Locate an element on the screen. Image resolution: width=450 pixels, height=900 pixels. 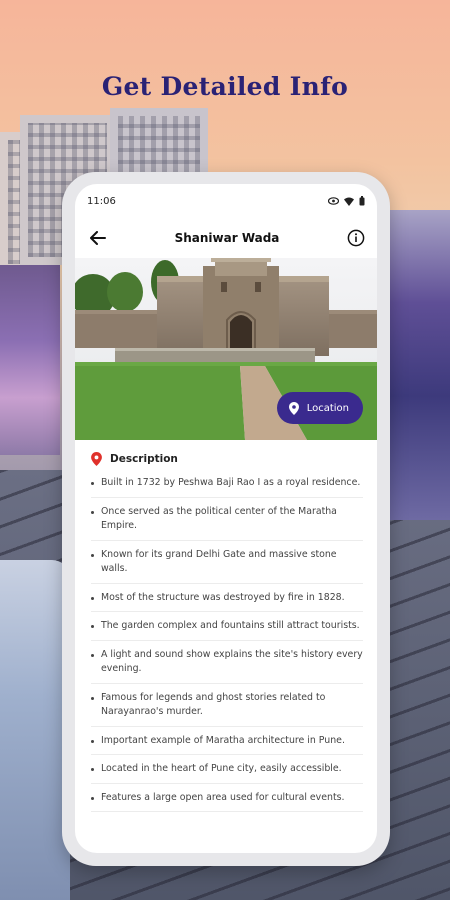
location-button: Location is located at coordinates (319, 408).